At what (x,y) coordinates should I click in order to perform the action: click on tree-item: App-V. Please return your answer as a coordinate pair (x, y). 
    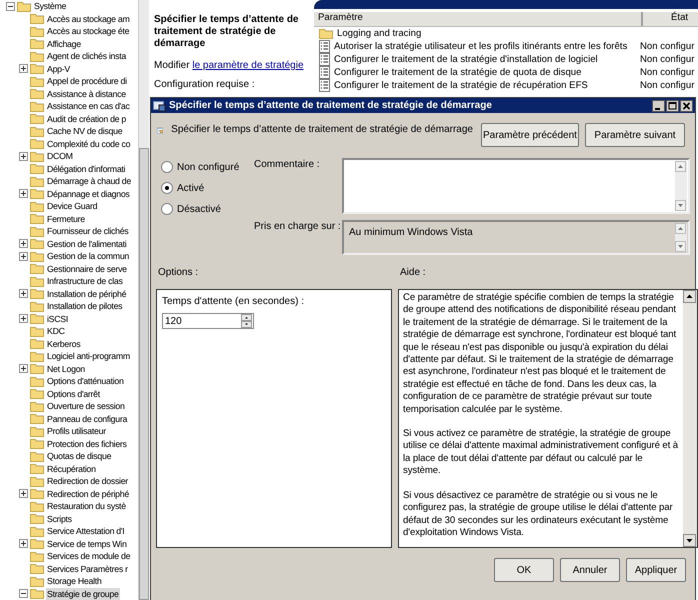
    Looking at the image, I should click on (58, 68).